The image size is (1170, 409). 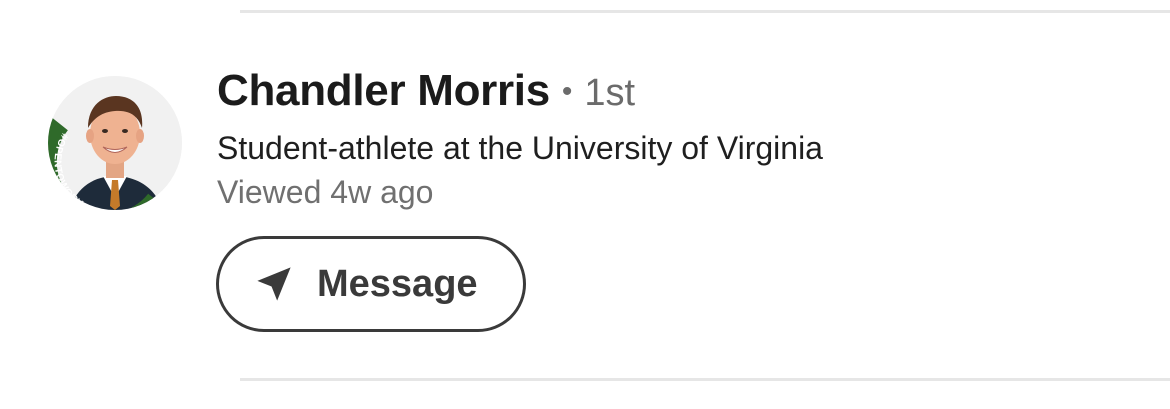 What do you see at coordinates (610, 93) in the screenshot?
I see `connection-degree: 1st` at bounding box center [610, 93].